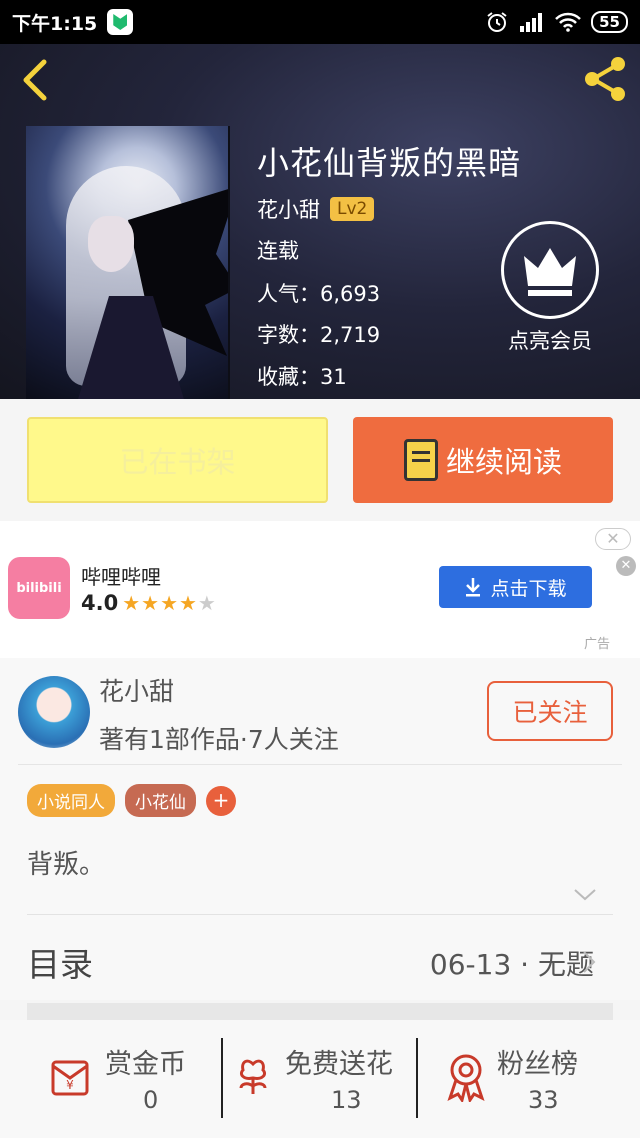 Image resolution: width=640 pixels, height=1138 pixels. What do you see at coordinates (473, 587) in the screenshot?
I see `download-icon` at bounding box center [473, 587].